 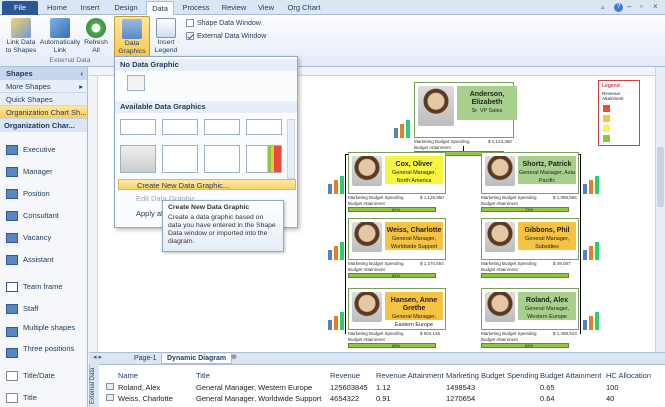 I want to click on tab-design: Design, so click(x=126, y=8).